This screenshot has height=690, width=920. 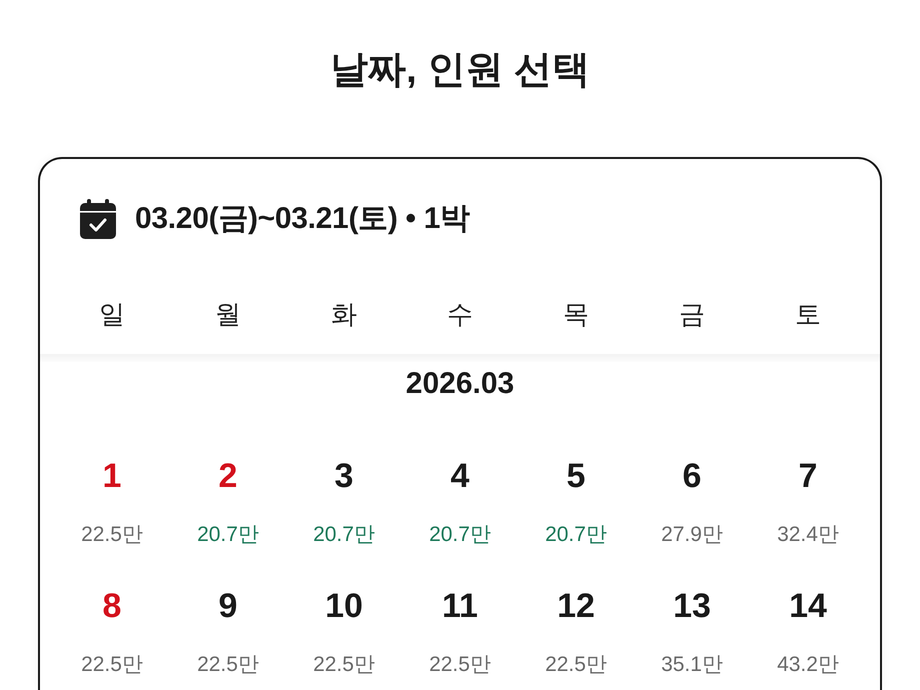 I want to click on day-number: 13, so click(x=692, y=606).